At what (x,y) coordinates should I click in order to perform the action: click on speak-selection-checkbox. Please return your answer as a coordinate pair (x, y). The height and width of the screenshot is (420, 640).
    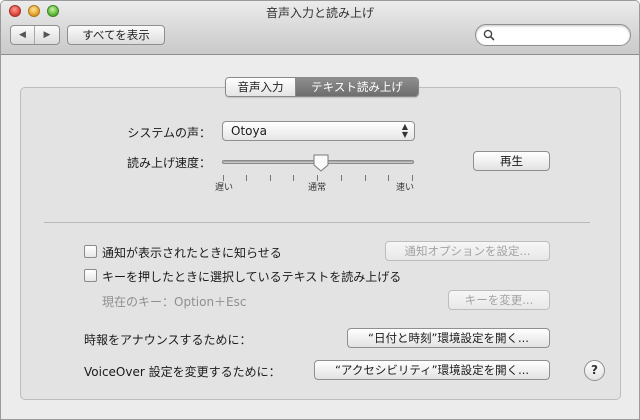
    Looking at the image, I should click on (90, 275).